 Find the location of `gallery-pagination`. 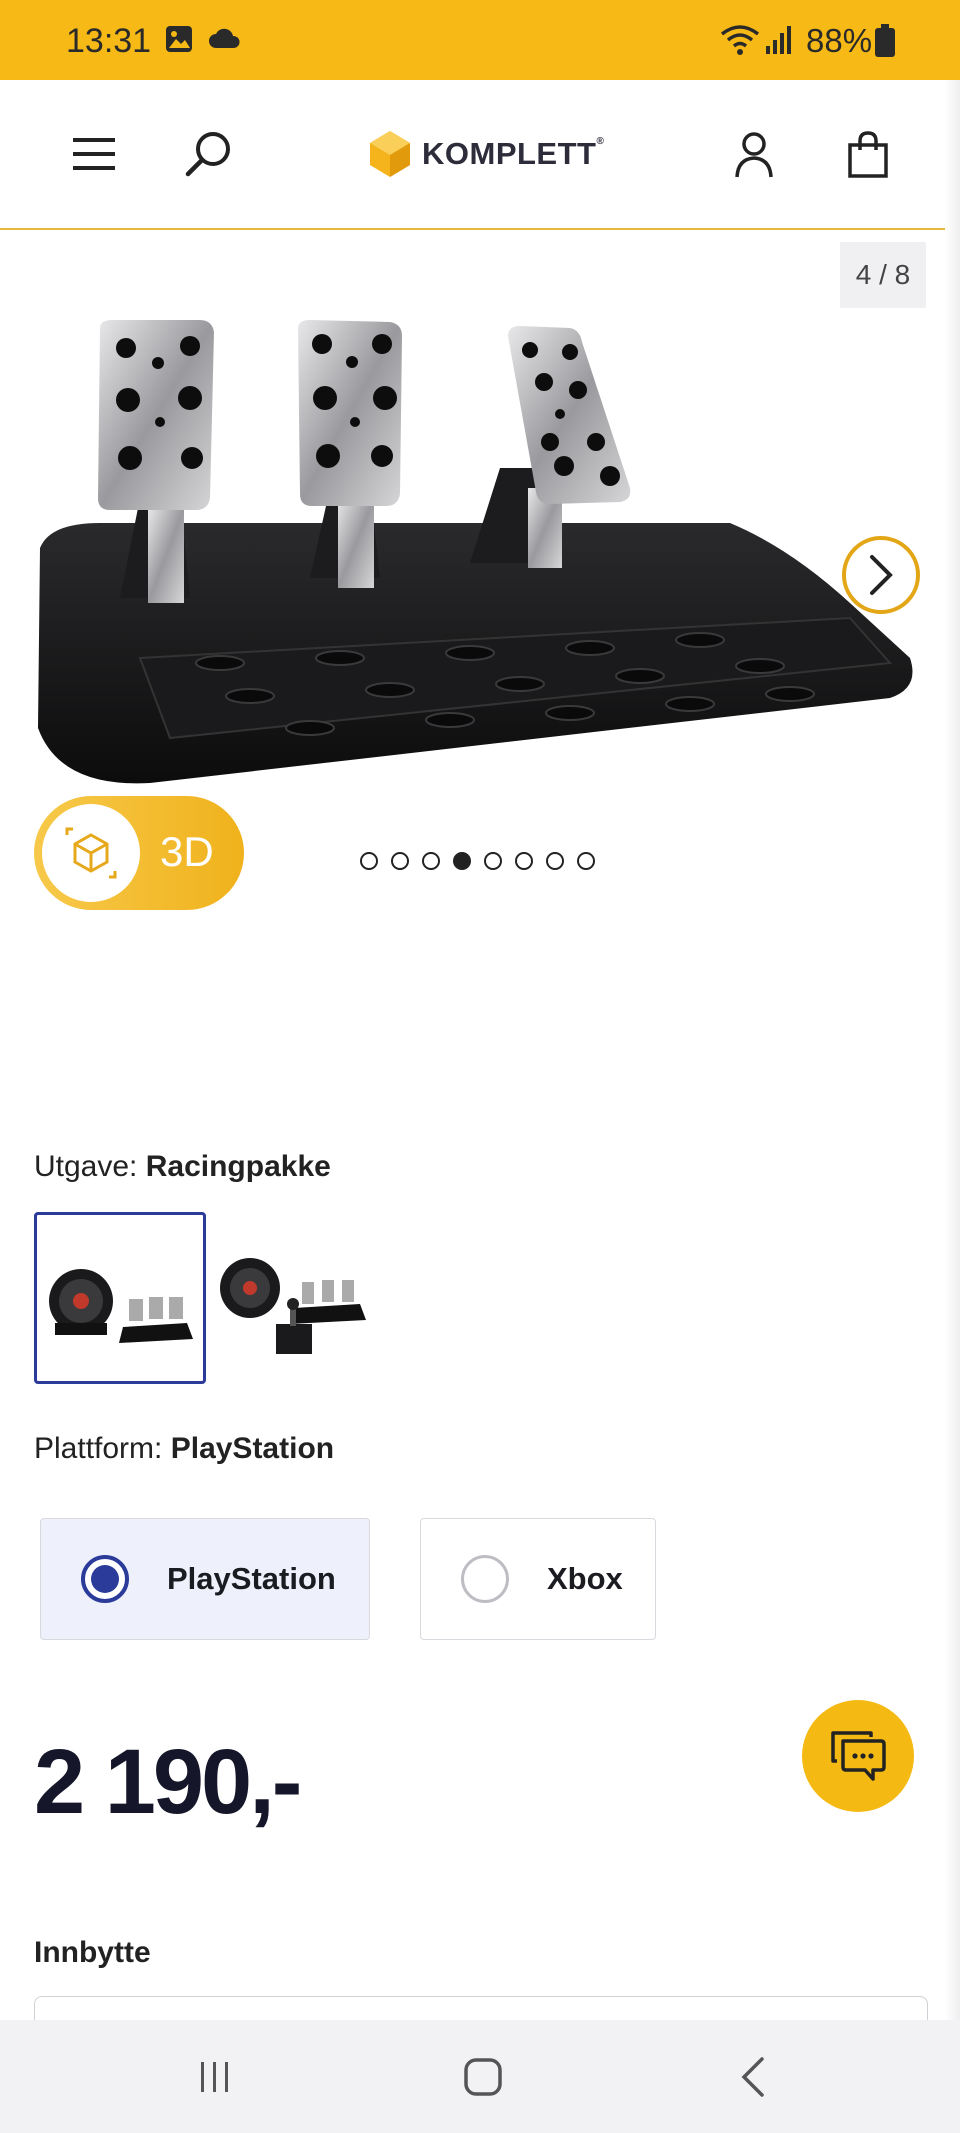

gallery-pagination is located at coordinates (477, 861).